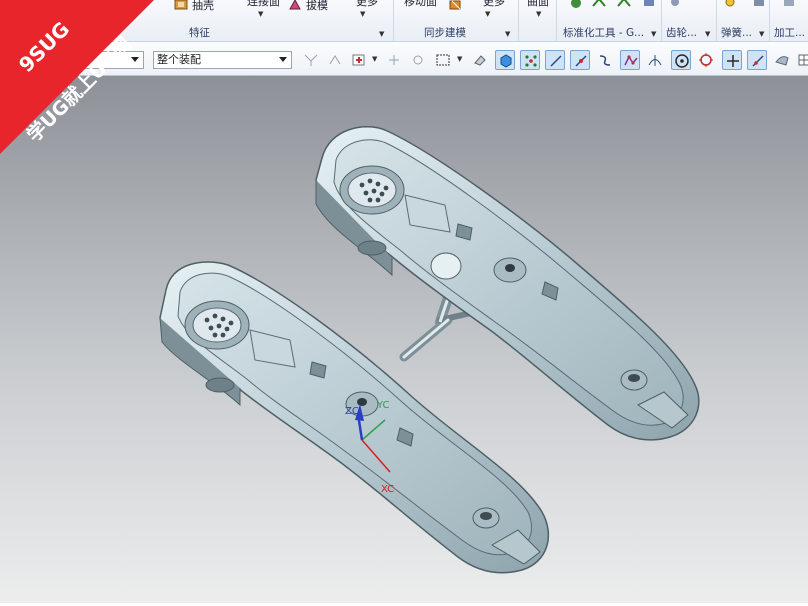  I want to click on line-snap-icon, so click(555, 60).